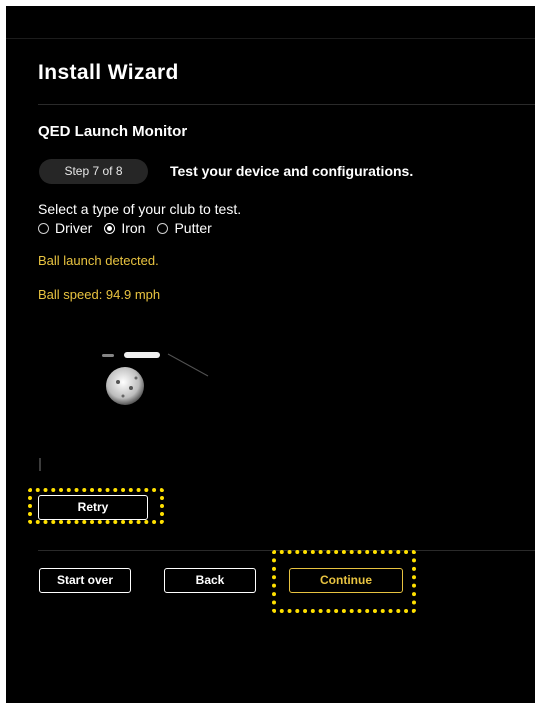 The height and width of the screenshot is (703, 535). What do you see at coordinates (133, 228) in the screenshot?
I see `radio-iron-label: Iron` at bounding box center [133, 228].